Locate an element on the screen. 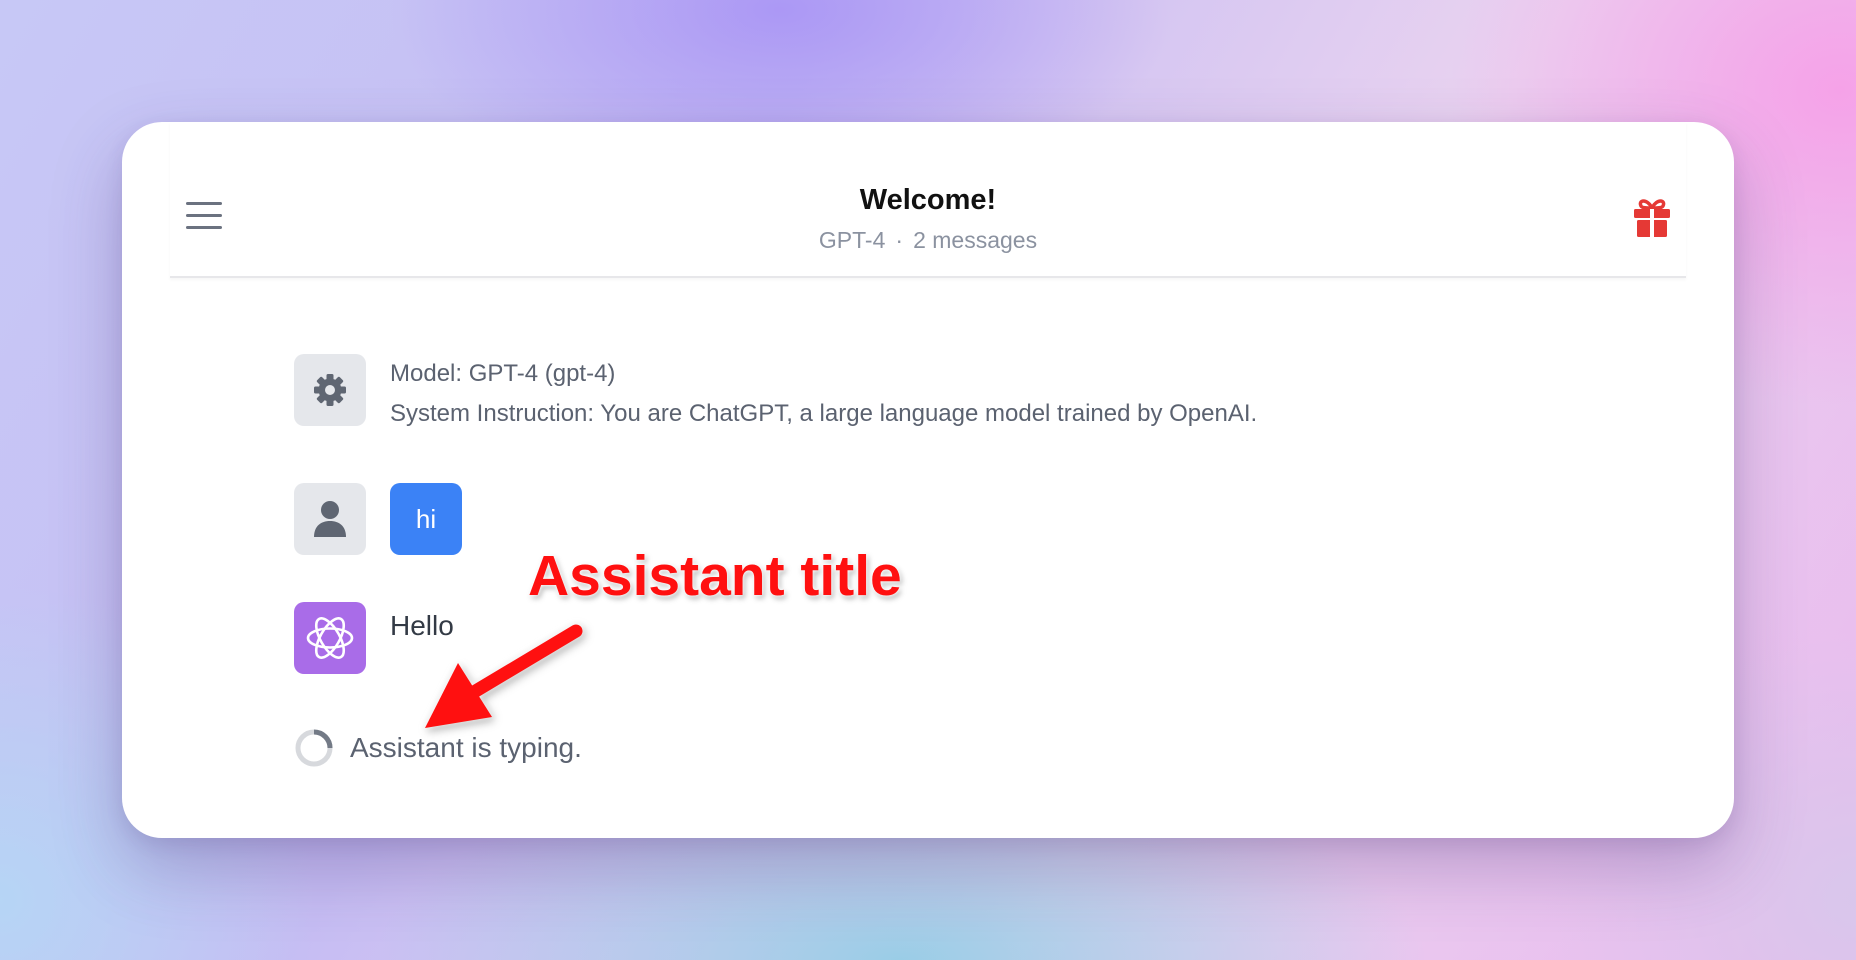 The height and width of the screenshot is (960, 1856). gift-button is located at coordinates (1652, 217).